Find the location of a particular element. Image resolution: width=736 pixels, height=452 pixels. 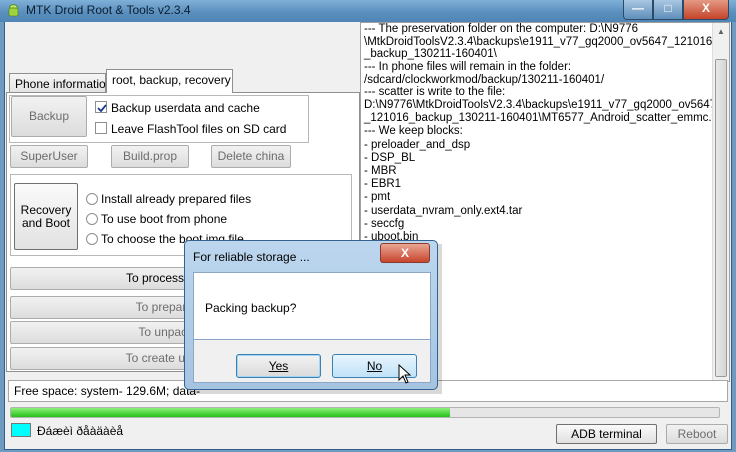

dialog-message: Packing backup? is located at coordinates (251, 308).